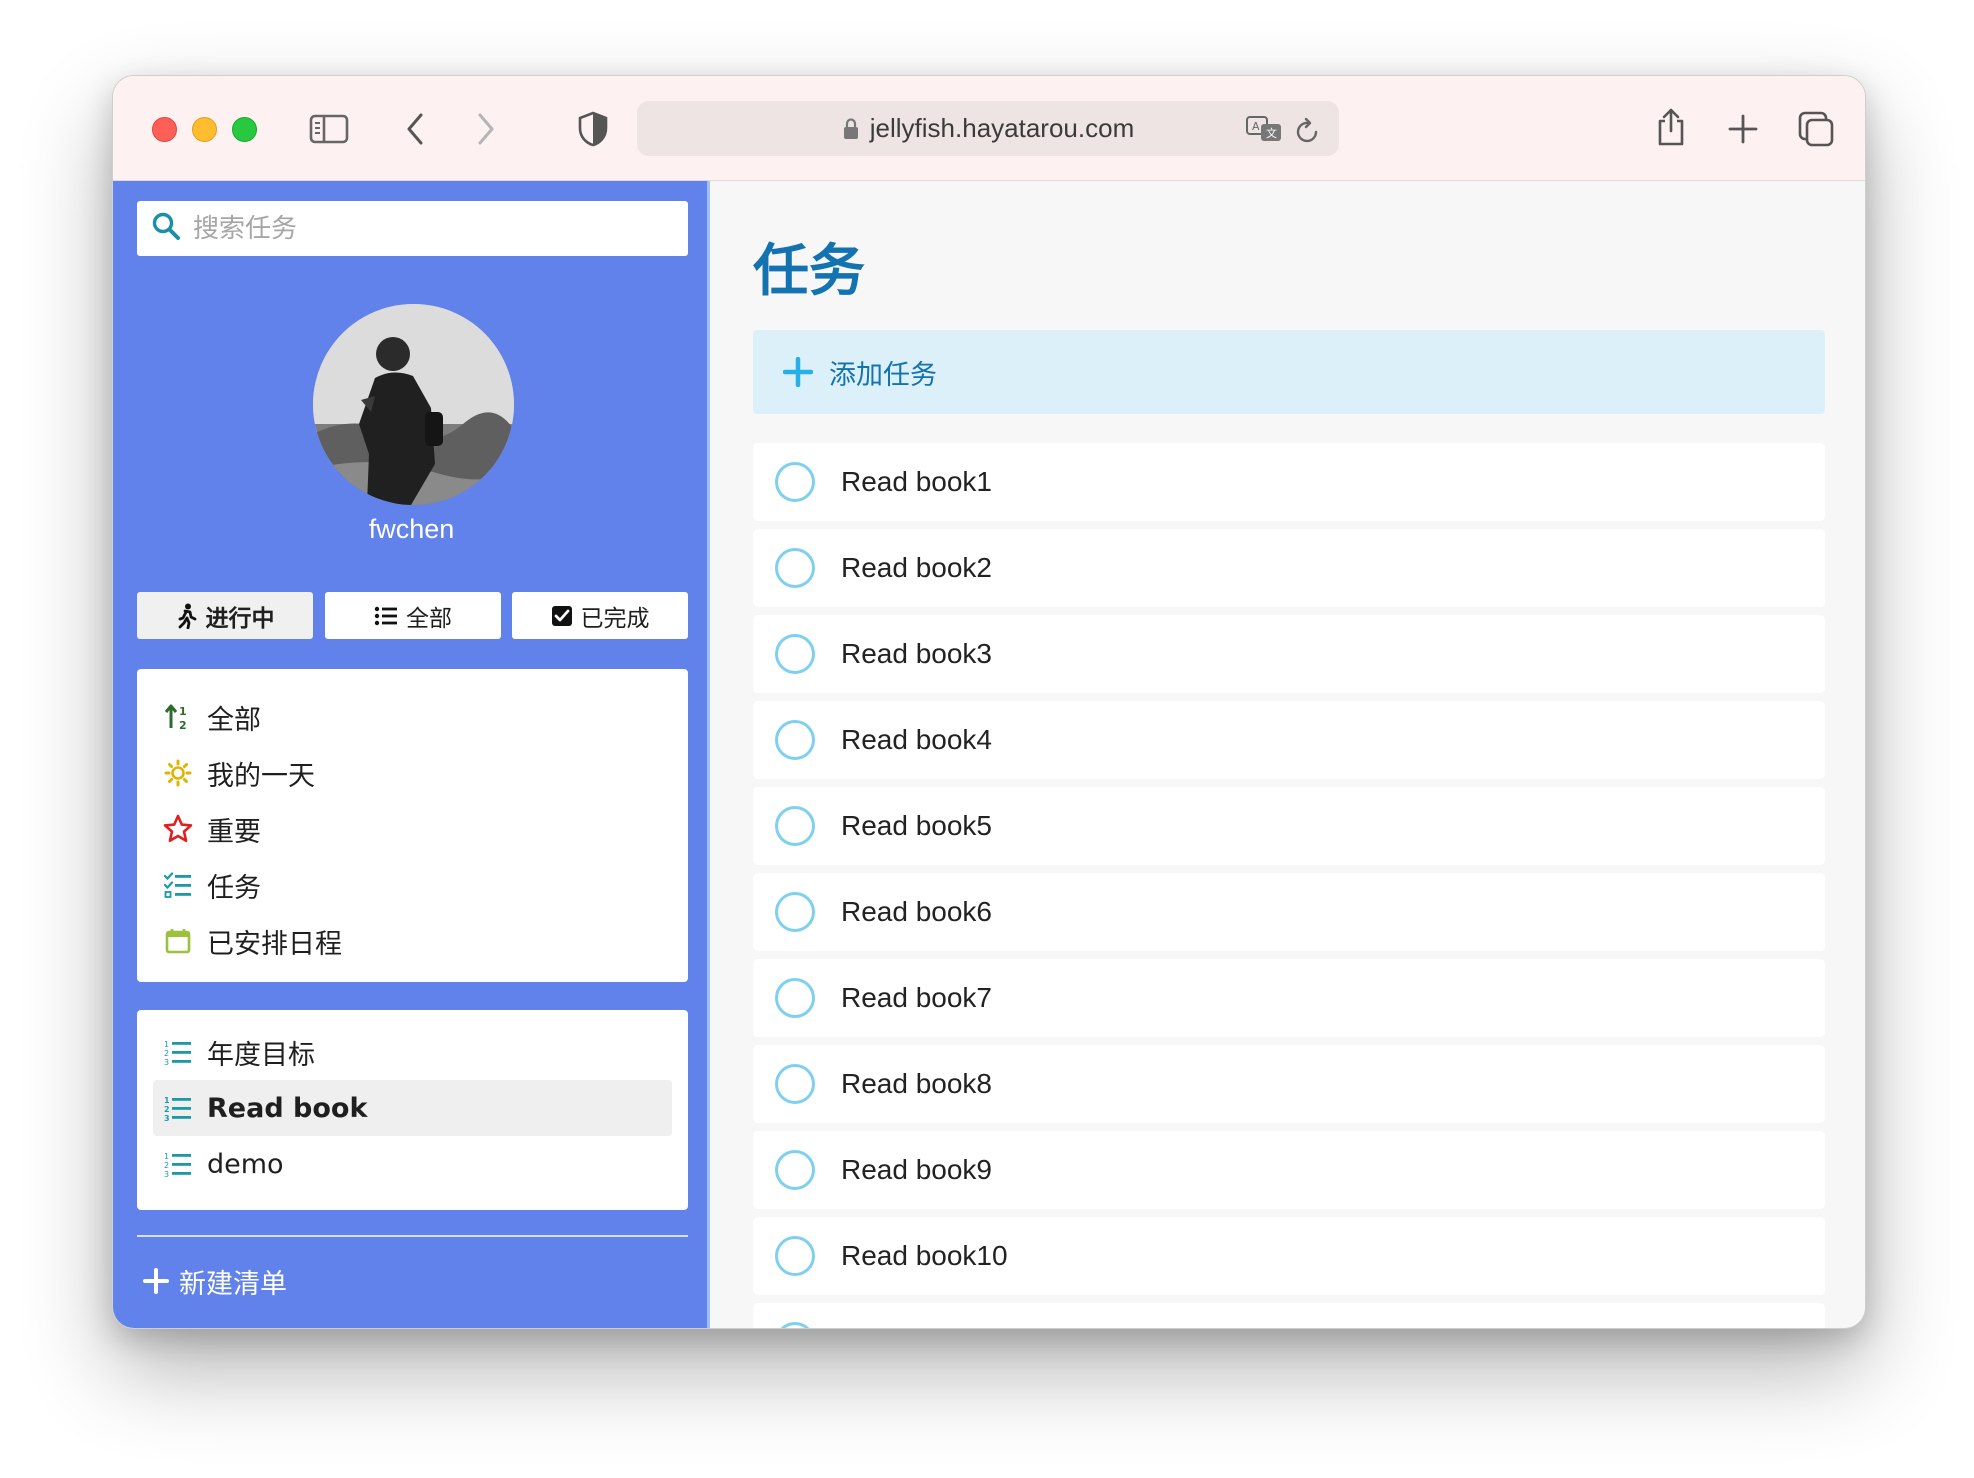 This screenshot has height=1478, width=1974. What do you see at coordinates (412, 773) in the screenshot?
I see `nav-item-my-day: 我的一天` at bounding box center [412, 773].